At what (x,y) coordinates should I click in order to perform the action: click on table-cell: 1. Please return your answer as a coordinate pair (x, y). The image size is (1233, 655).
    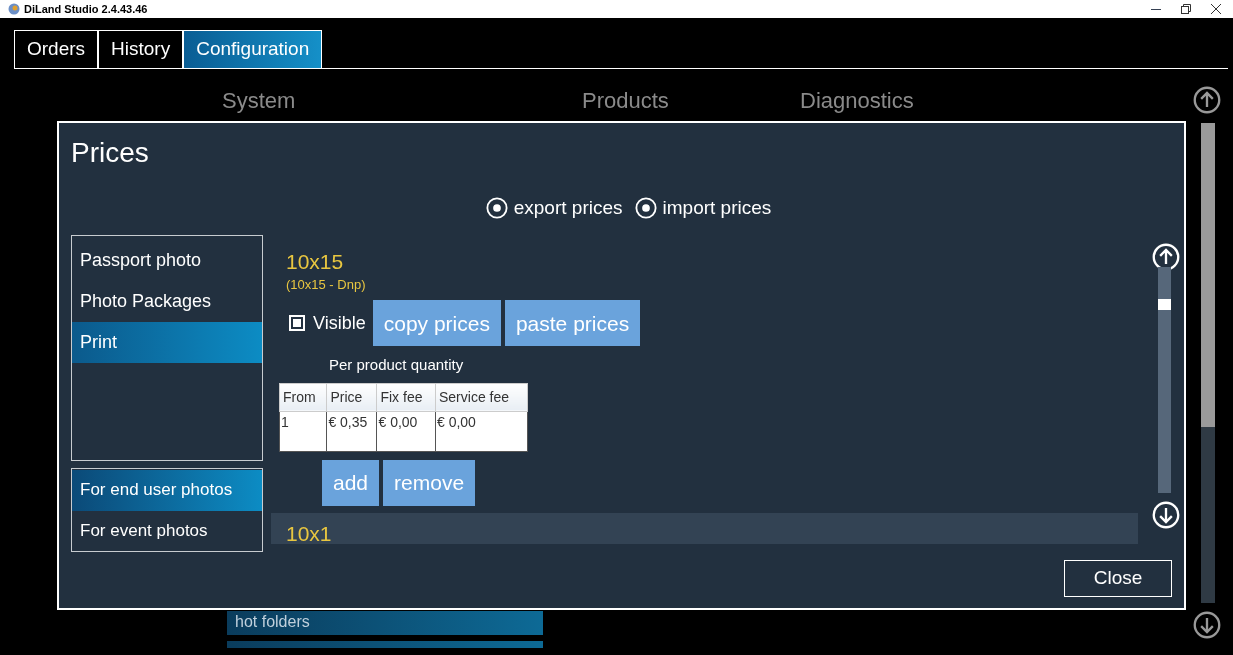
    Looking at the image, I should click on (303, 431).